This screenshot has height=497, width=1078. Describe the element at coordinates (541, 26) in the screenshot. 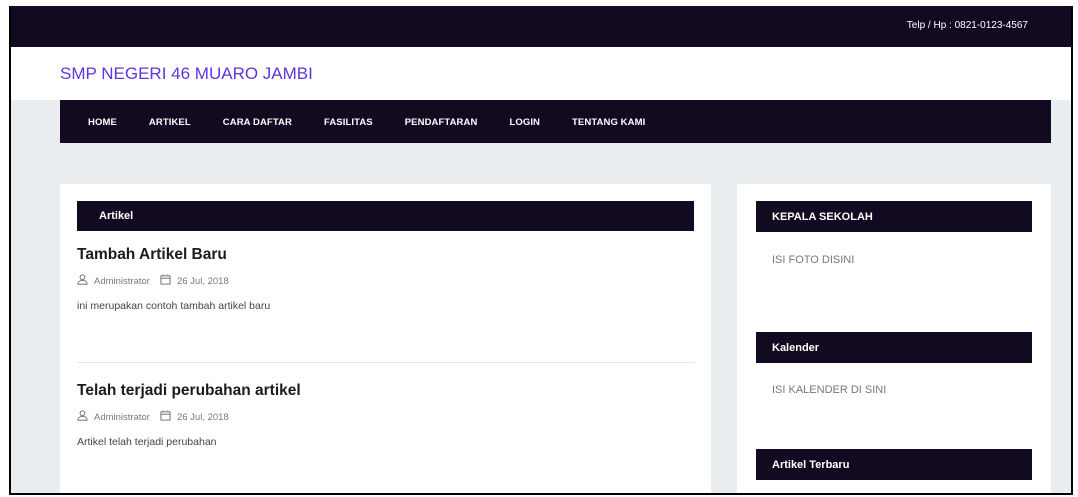

I see `top-bar: Telp / Hp : 0821-0123-4567` at that location.